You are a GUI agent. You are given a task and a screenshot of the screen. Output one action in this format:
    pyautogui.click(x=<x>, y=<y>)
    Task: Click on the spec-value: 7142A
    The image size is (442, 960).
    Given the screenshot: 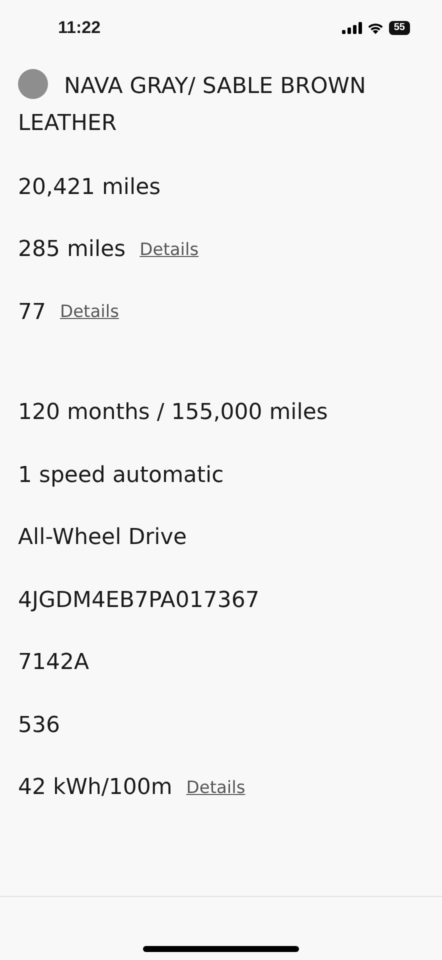 What is the action you would take?
    pyautogui.click(x=54, y=663)
    